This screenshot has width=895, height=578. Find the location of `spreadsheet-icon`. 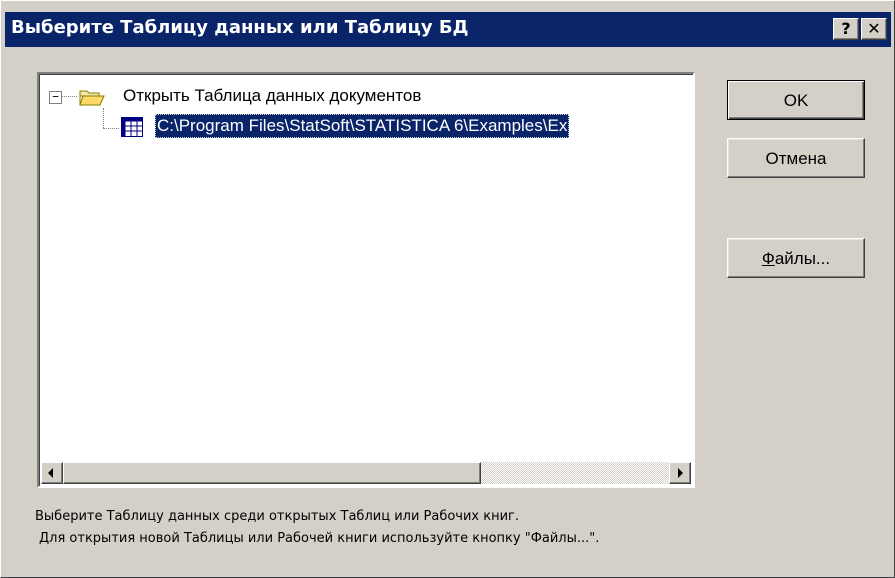

spreadsheet-icon is located at coordinates (132, 127).